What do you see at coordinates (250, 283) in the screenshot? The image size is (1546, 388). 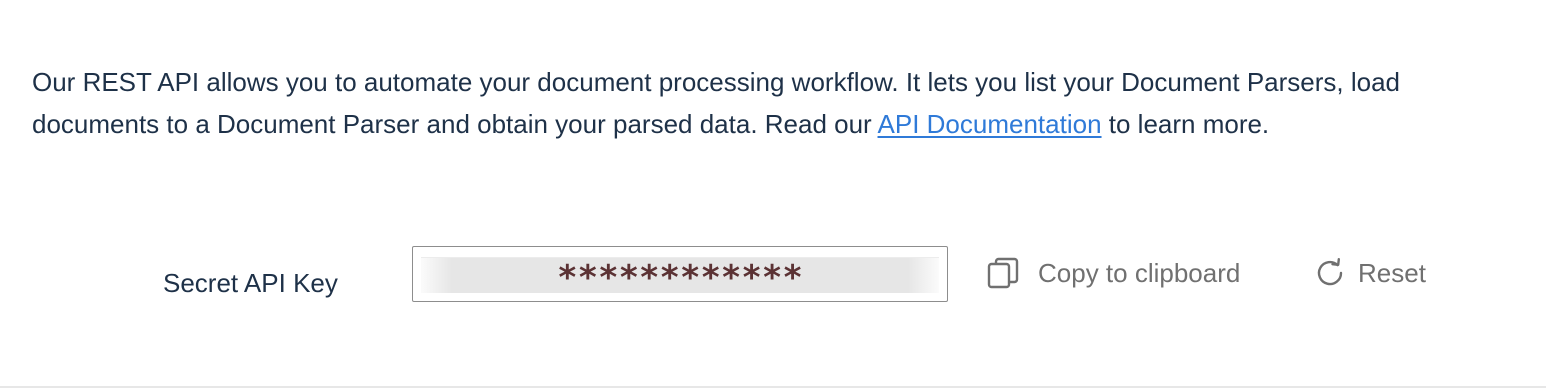 I see `secret-api-key-label: Secret API Key` at bounding box center [250, 283].